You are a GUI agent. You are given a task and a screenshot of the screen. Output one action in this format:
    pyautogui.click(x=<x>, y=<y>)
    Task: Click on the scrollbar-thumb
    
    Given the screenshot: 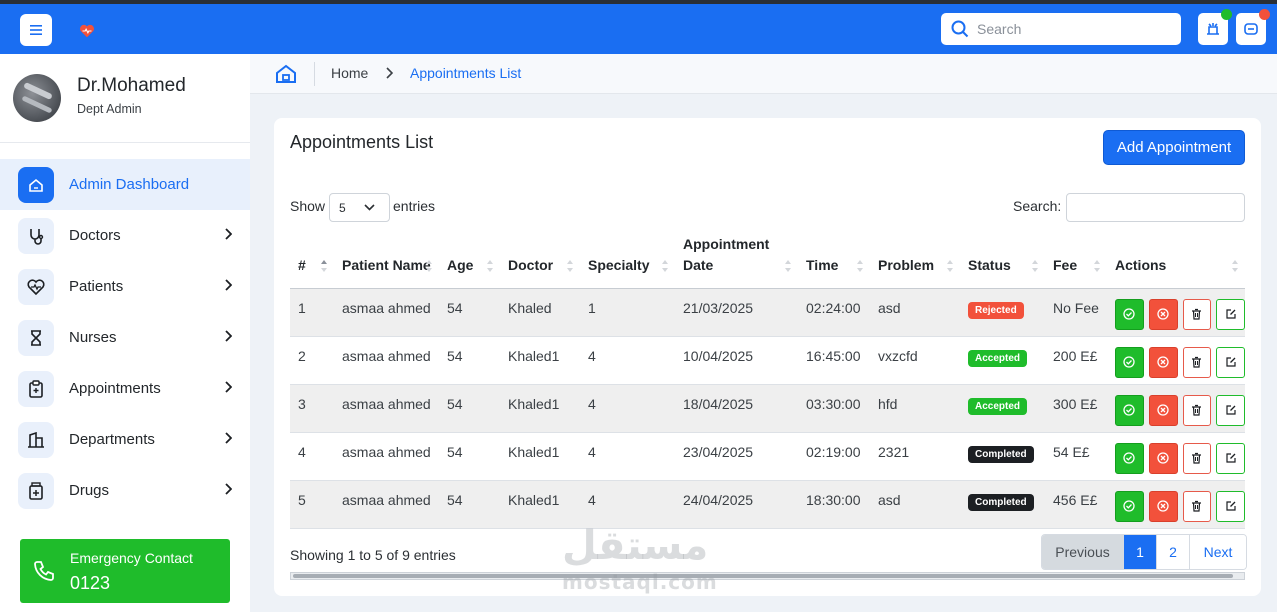 What is the action you would take?
    pyautogui.click(x=763, y=576)
    